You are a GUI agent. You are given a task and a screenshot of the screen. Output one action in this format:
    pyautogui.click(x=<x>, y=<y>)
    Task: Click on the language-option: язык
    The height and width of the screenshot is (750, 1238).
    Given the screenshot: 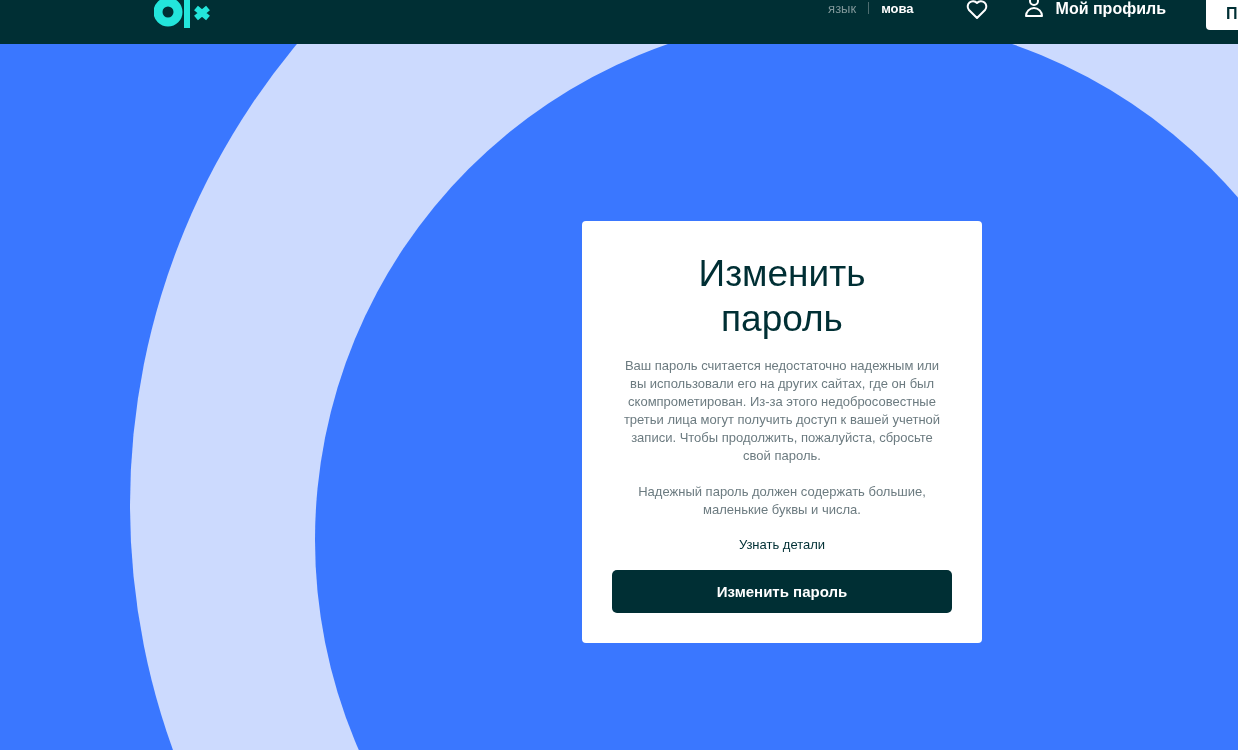 What is the action you would take?
    pyautogui.click(x=842, y=8)
    